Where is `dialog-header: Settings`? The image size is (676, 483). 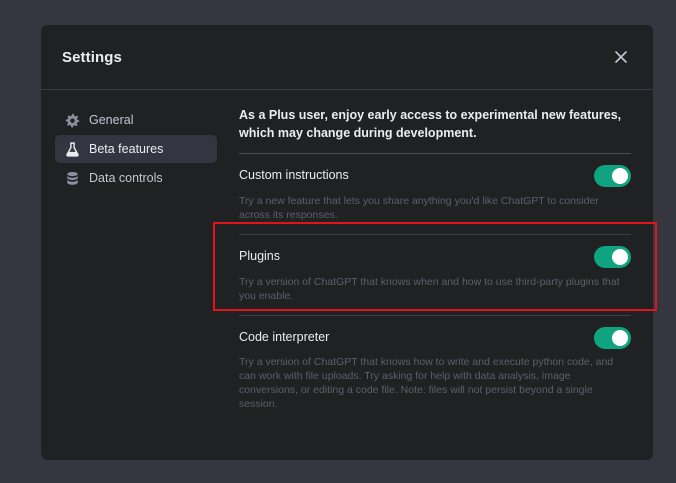 dialog-header: Settings is located at coordinates (347, 57).